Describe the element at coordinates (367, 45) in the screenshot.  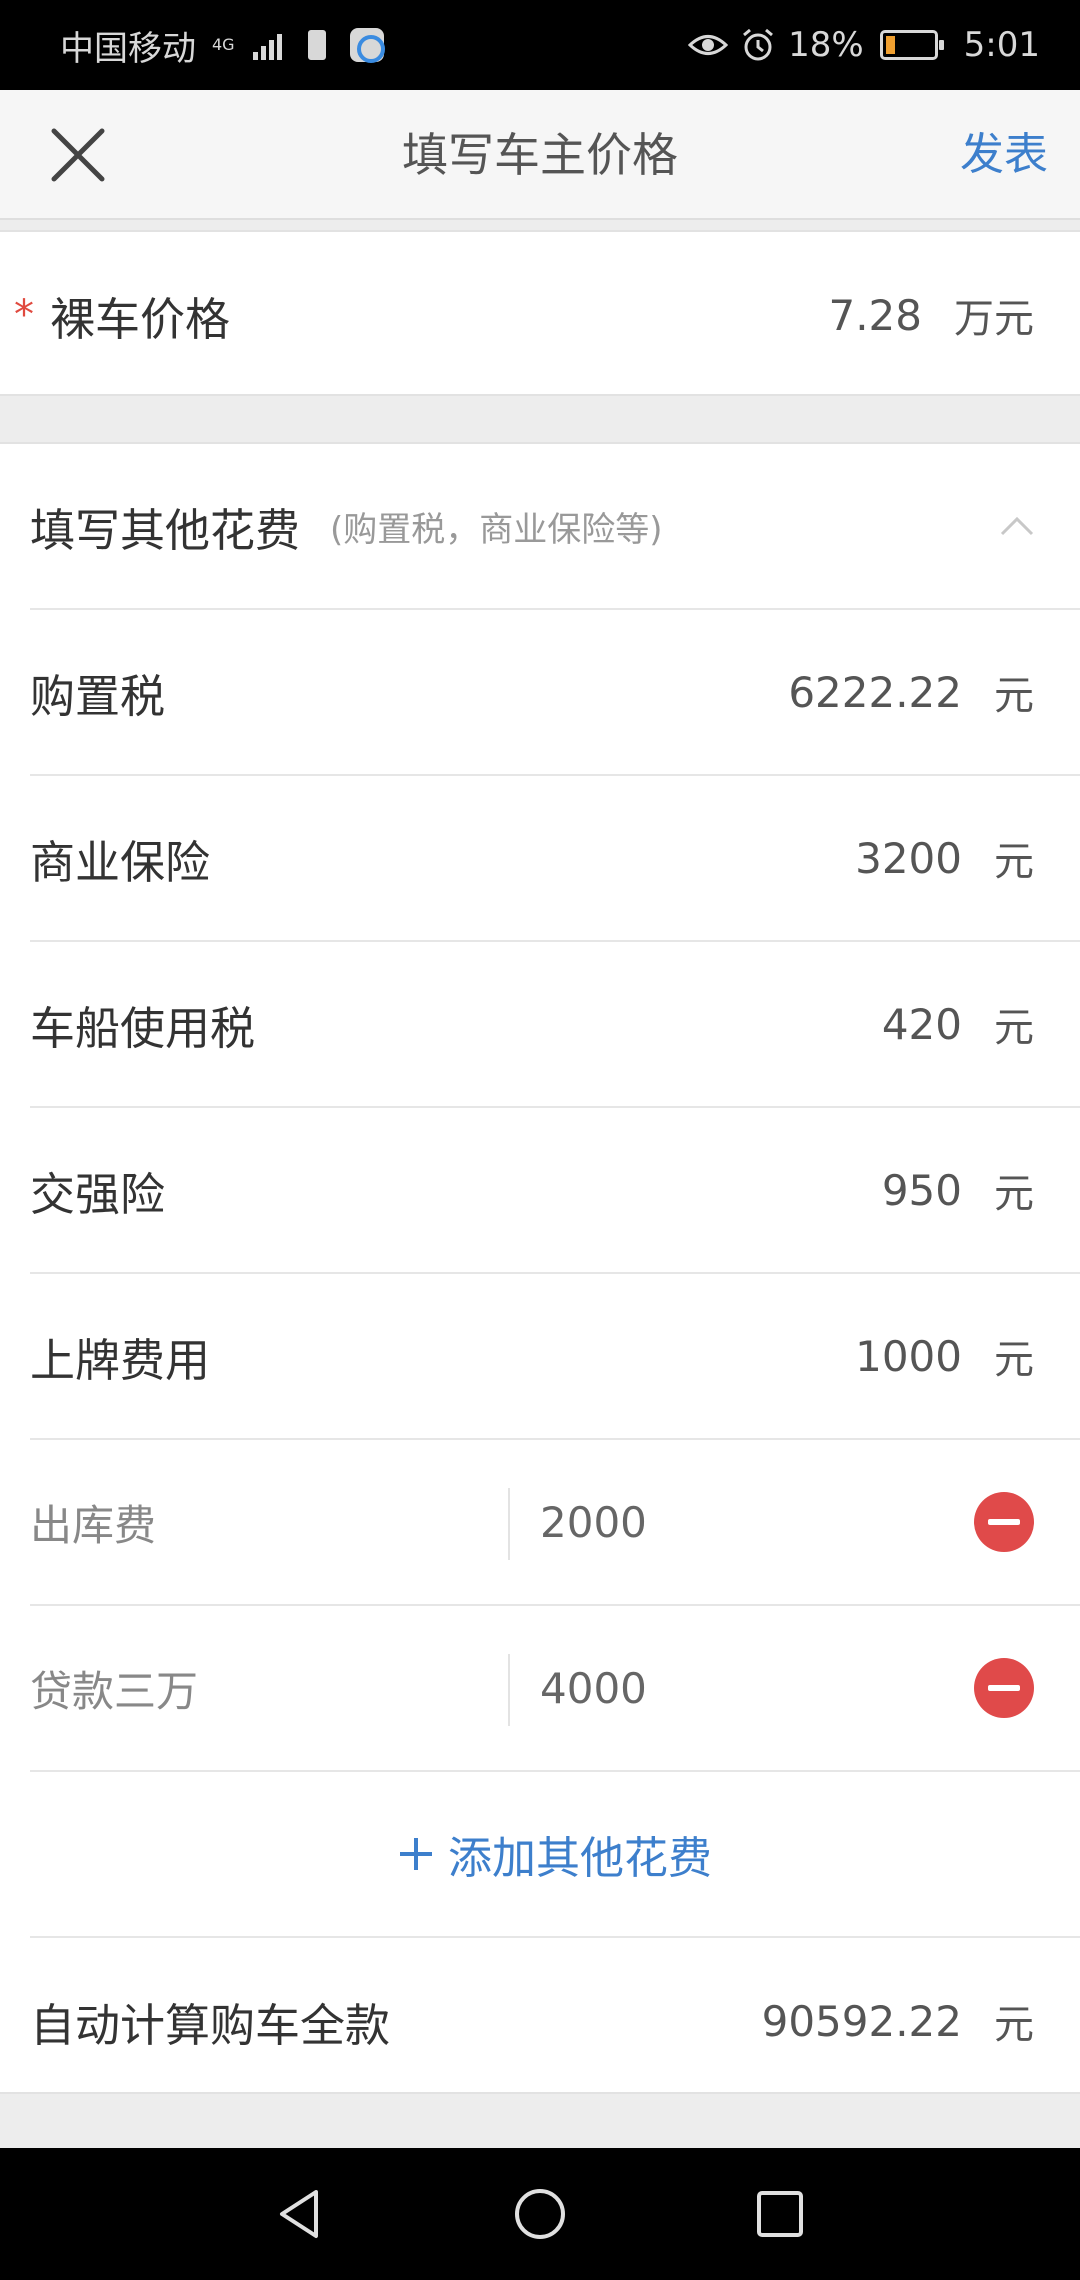
I see `app-notification-icon` at that location.